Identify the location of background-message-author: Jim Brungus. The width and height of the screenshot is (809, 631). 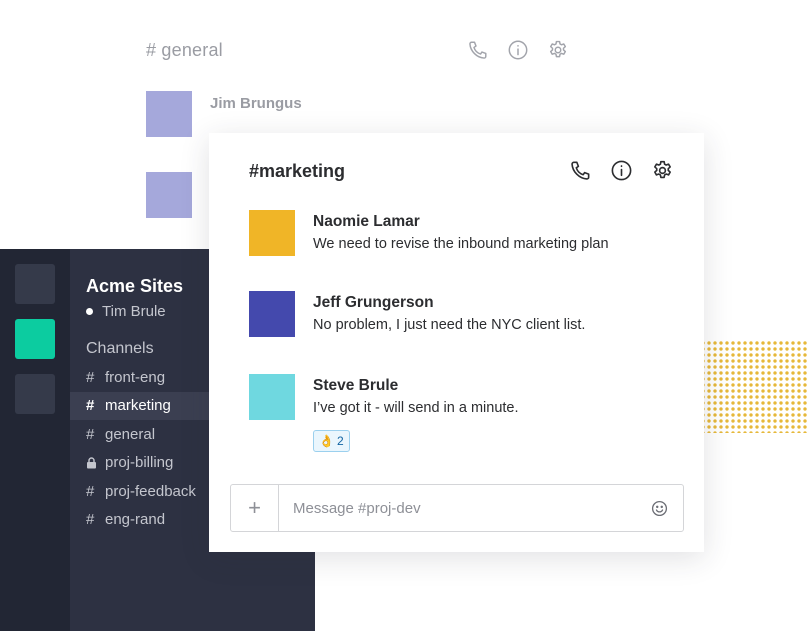
(256, 103).